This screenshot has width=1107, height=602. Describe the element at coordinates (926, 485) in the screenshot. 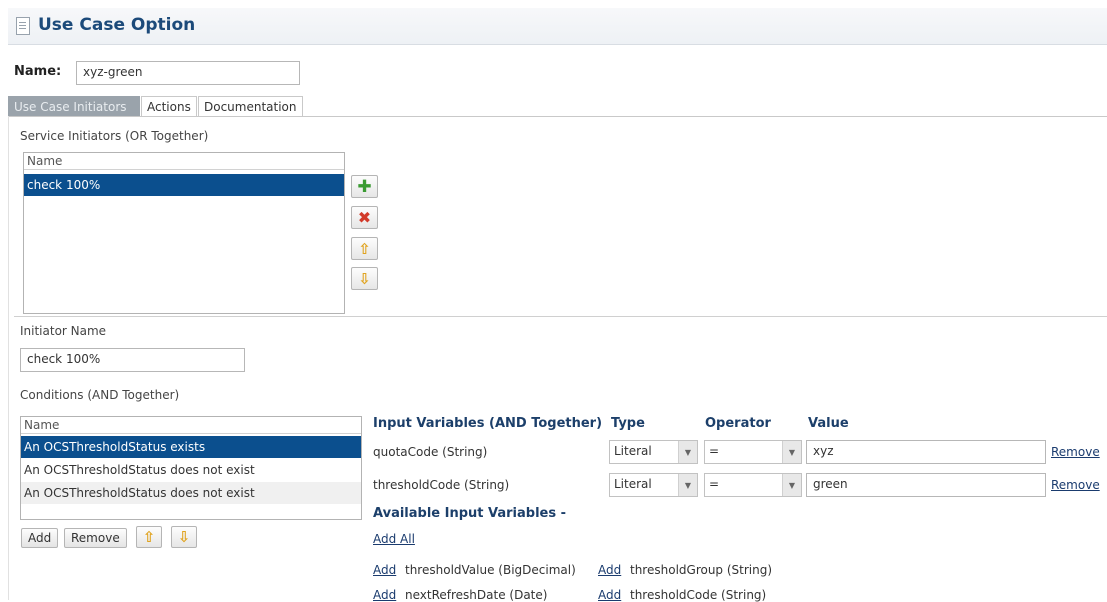

I see `value-input: green` at that location.